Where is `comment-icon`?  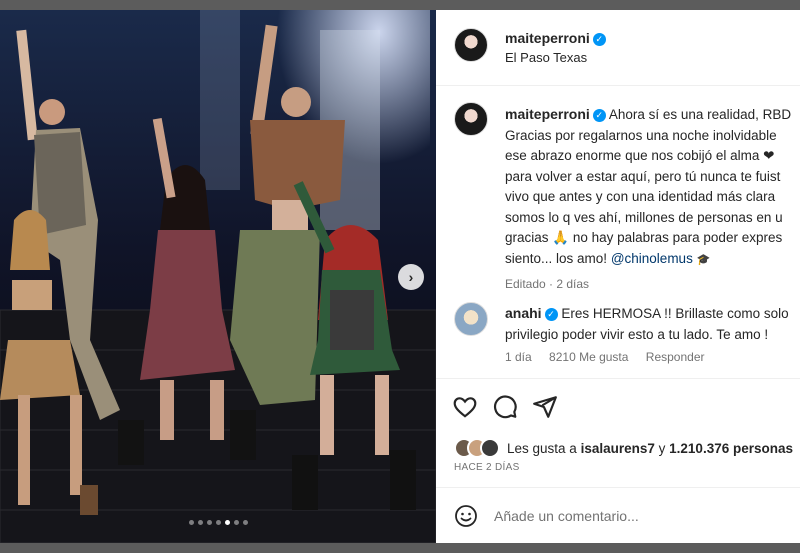
comment-icon is located at coordinates (505, 407).